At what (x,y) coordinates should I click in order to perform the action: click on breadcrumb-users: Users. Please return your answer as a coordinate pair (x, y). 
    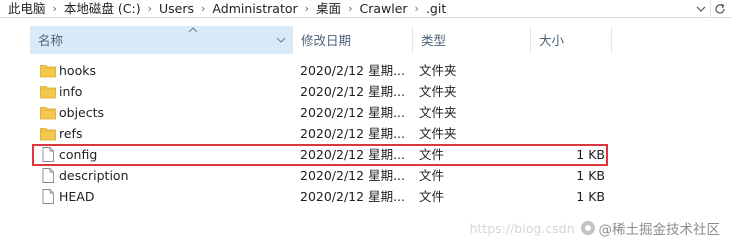
    Looking at the image, I should click on (176, 9).